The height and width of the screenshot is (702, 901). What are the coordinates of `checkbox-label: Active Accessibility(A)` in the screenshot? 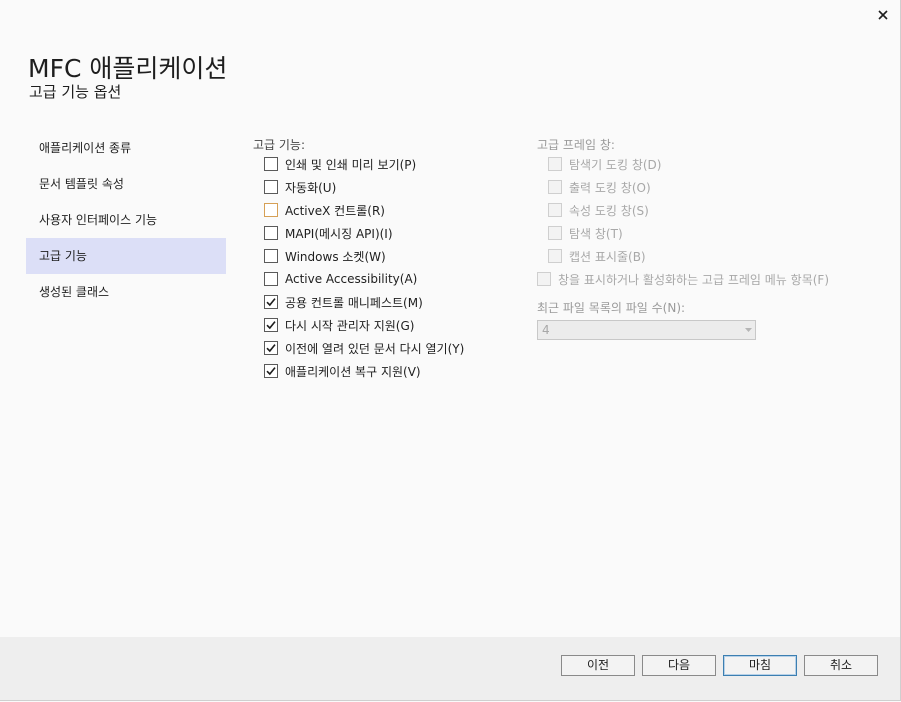 It's located at (351, 279).